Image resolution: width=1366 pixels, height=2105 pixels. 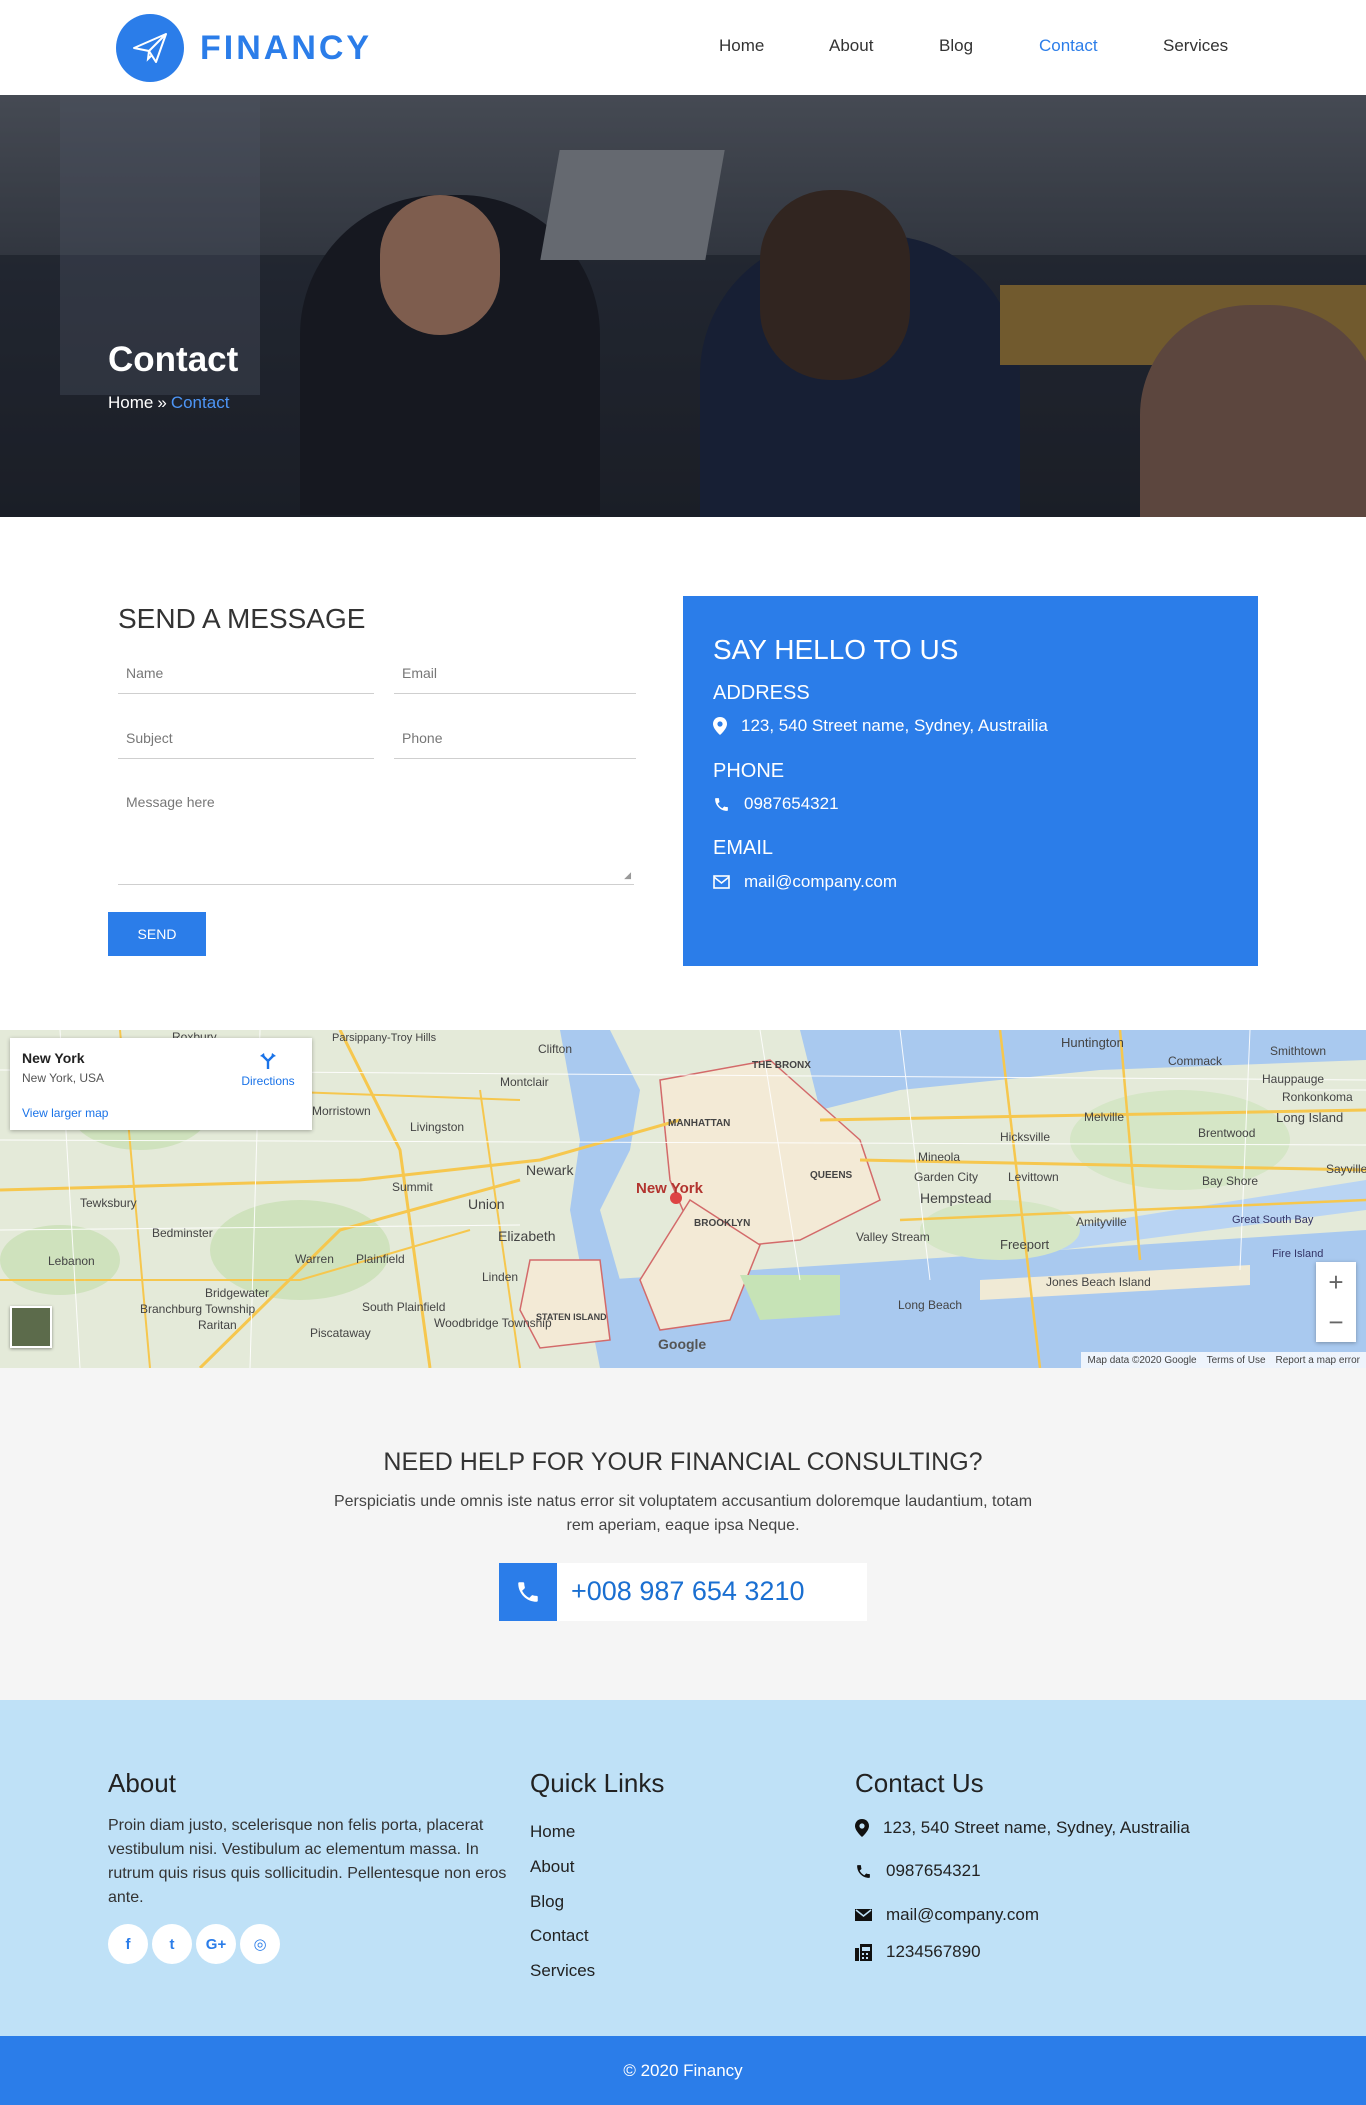 I want to click on send-button: SEND, so click(x=157, y=934).